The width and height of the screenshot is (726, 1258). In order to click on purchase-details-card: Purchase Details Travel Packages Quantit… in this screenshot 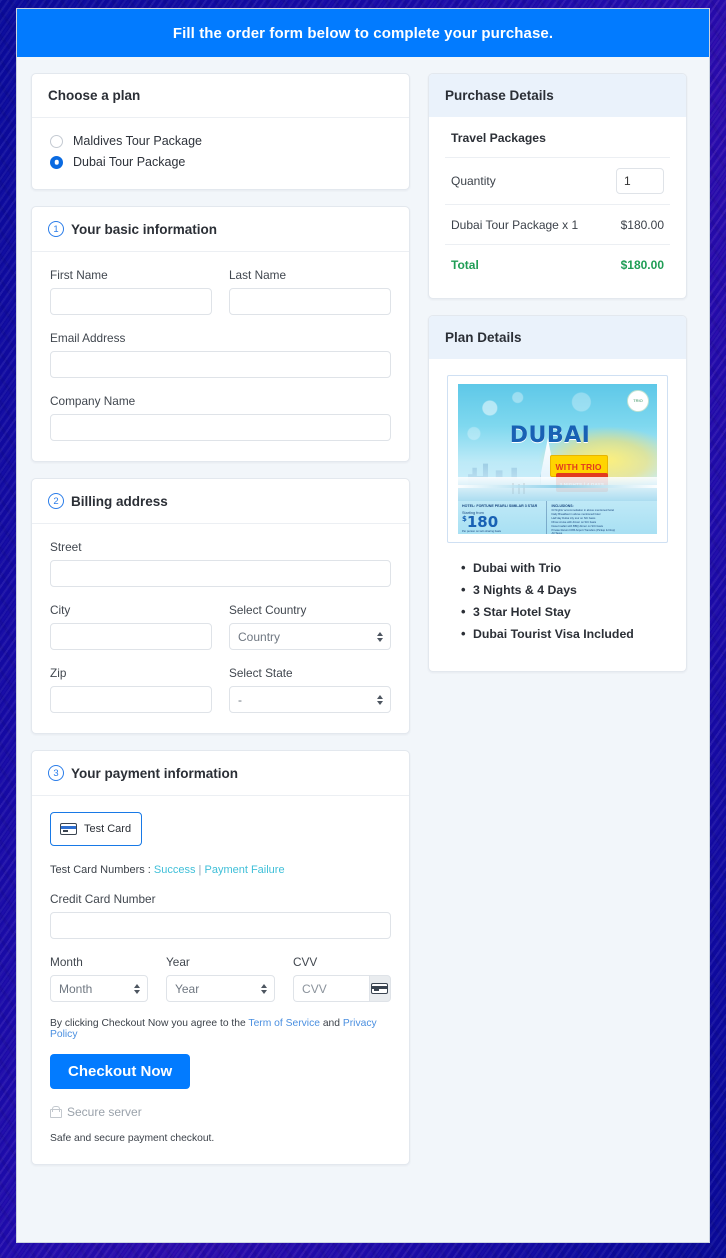, I will do `click(557, 186)`.